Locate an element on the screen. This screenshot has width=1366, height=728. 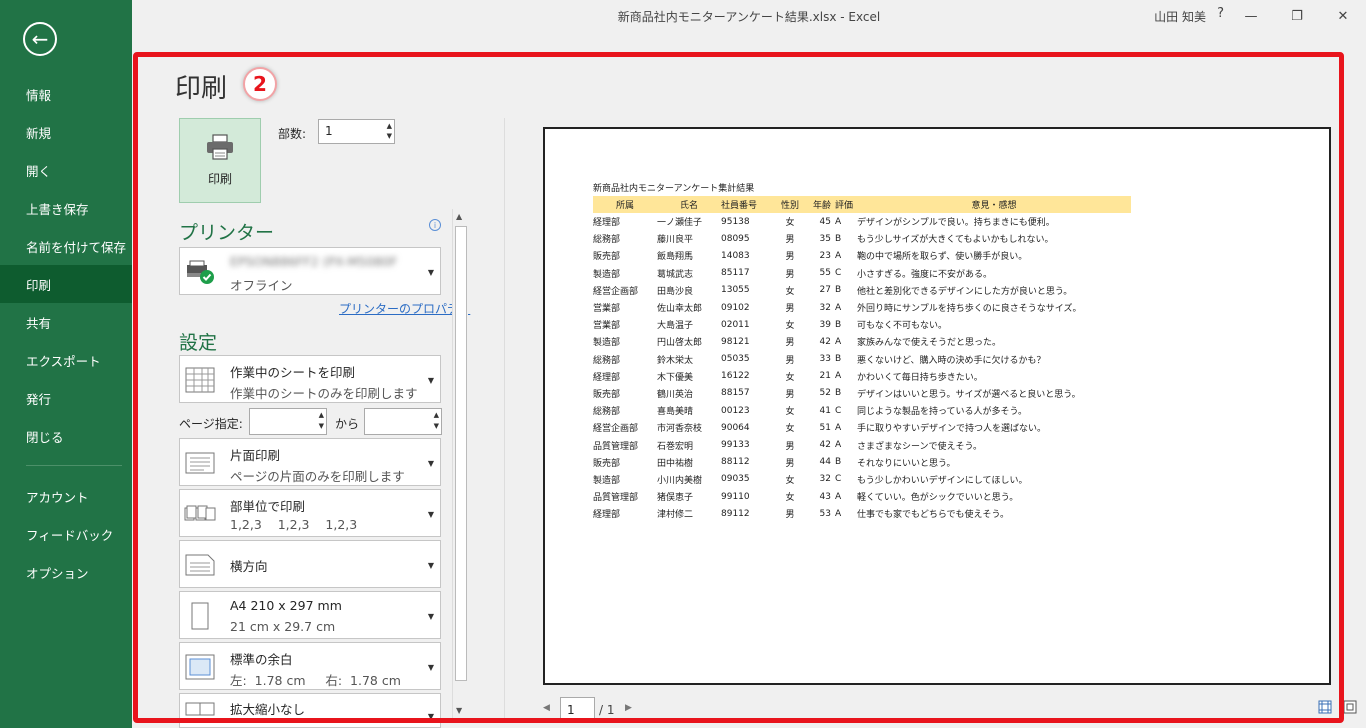
table-cell: デザインはいいと思う。サイズが選べると良いと思う。 is located at coordinates (969, 394).